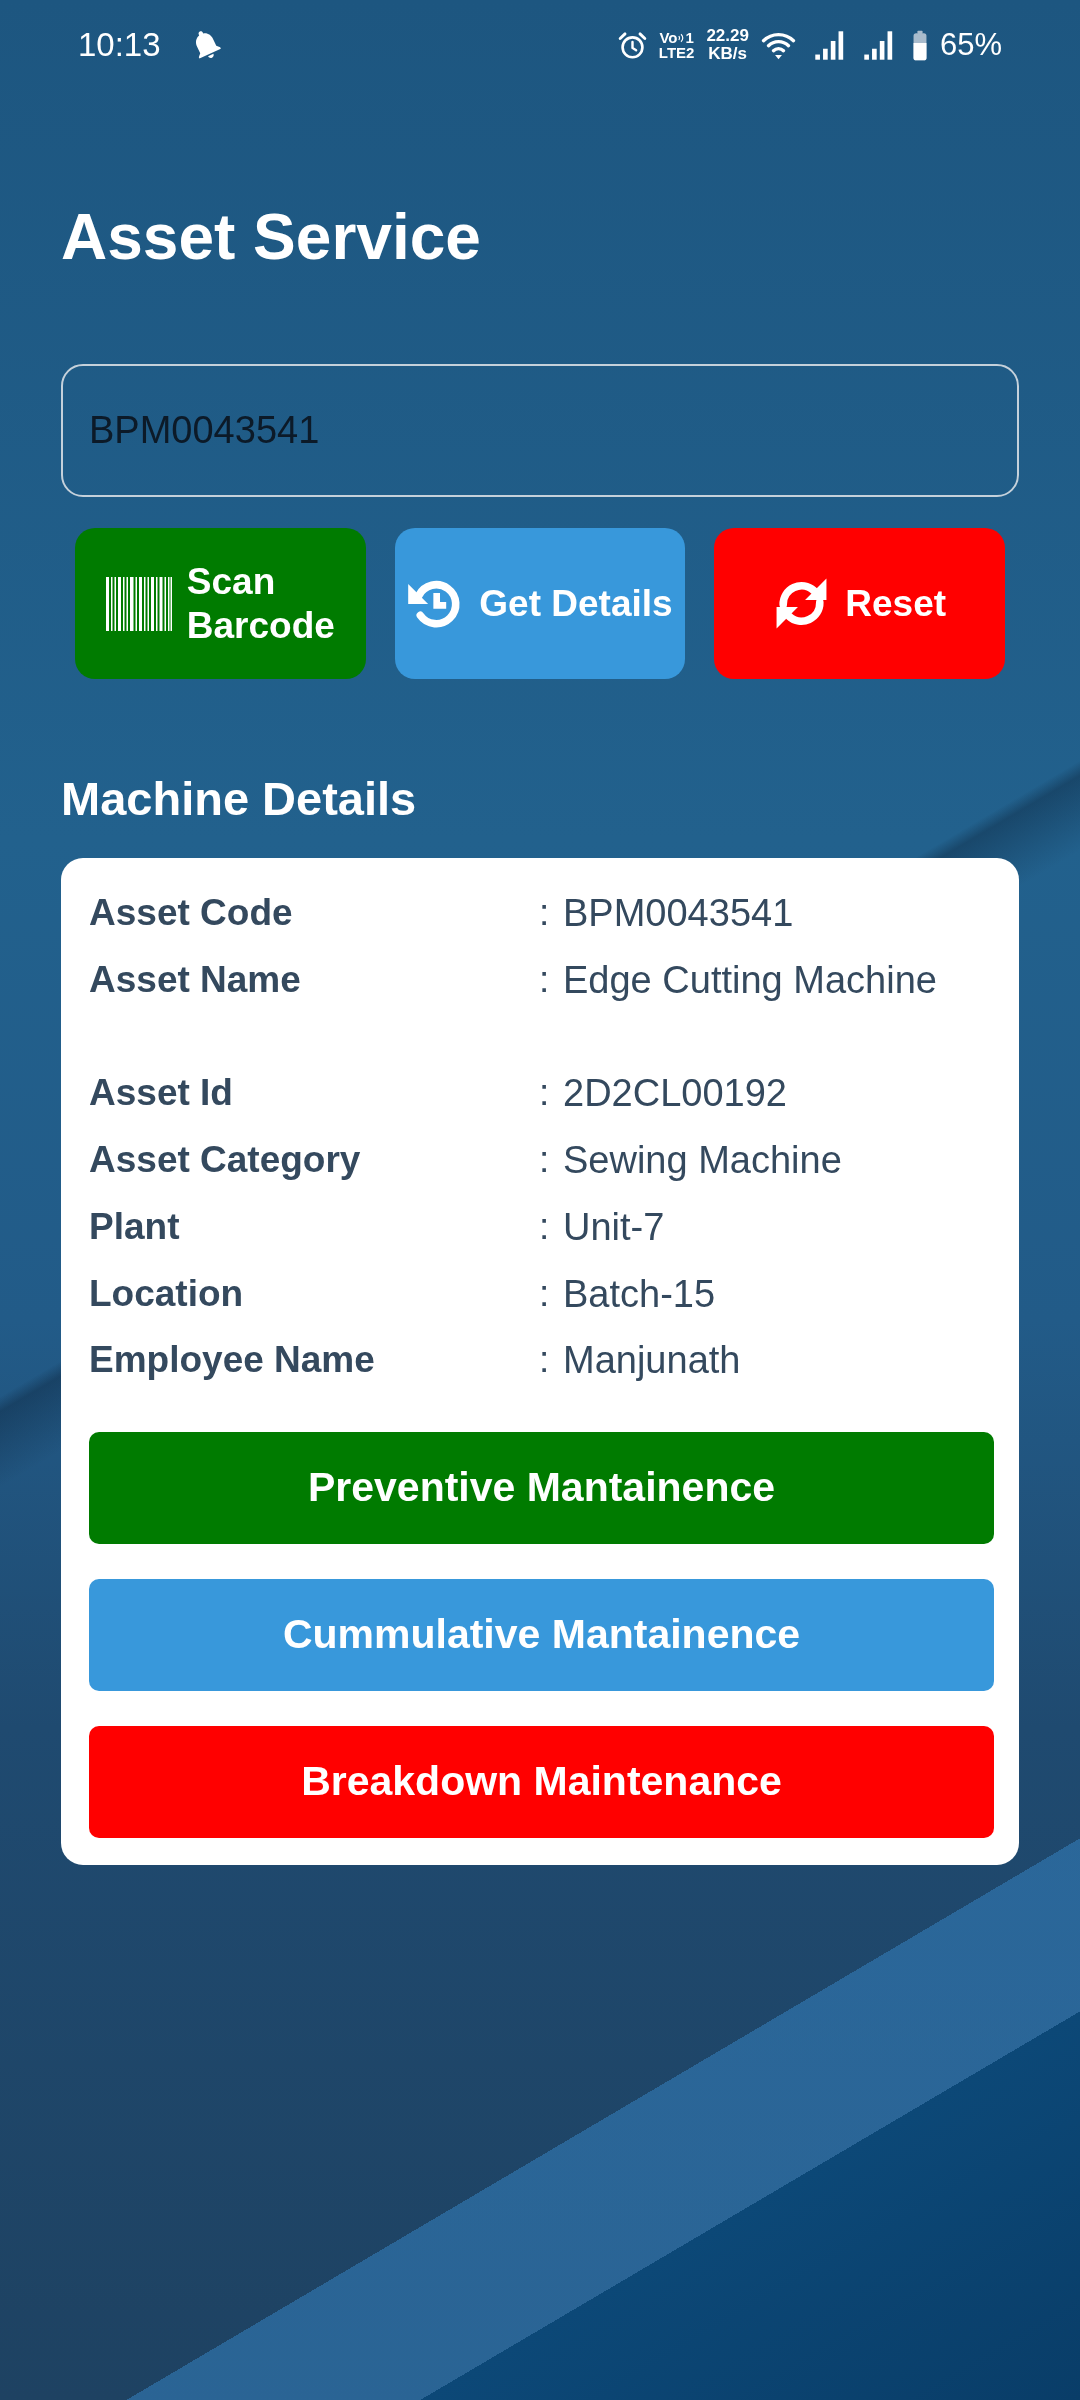 Image resolution: width=1080 pixels, height=2400 pixels. What do you see at coordinates (191, 913) in the screenshot?
I see `field-label: Asset Code` at bounding box center [191, 913].